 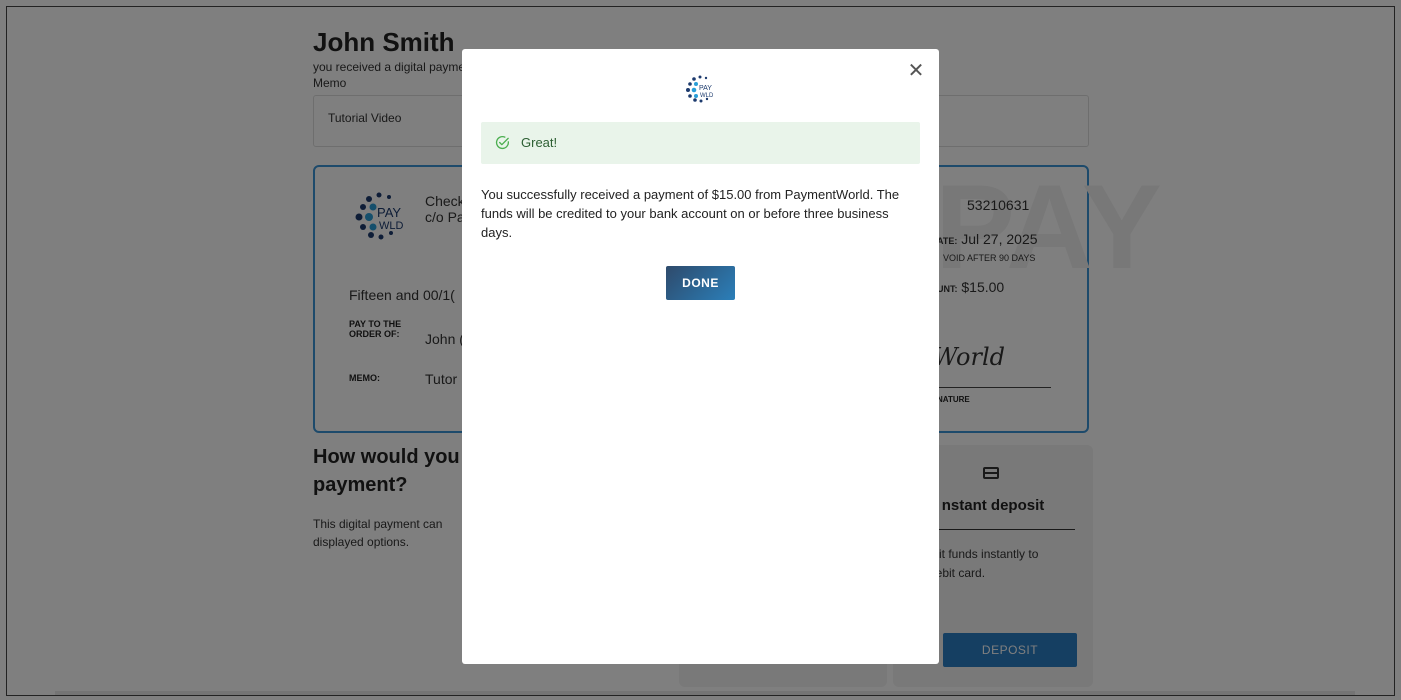 I want to click on svg-text: WLD, so click(x=707, y=96).